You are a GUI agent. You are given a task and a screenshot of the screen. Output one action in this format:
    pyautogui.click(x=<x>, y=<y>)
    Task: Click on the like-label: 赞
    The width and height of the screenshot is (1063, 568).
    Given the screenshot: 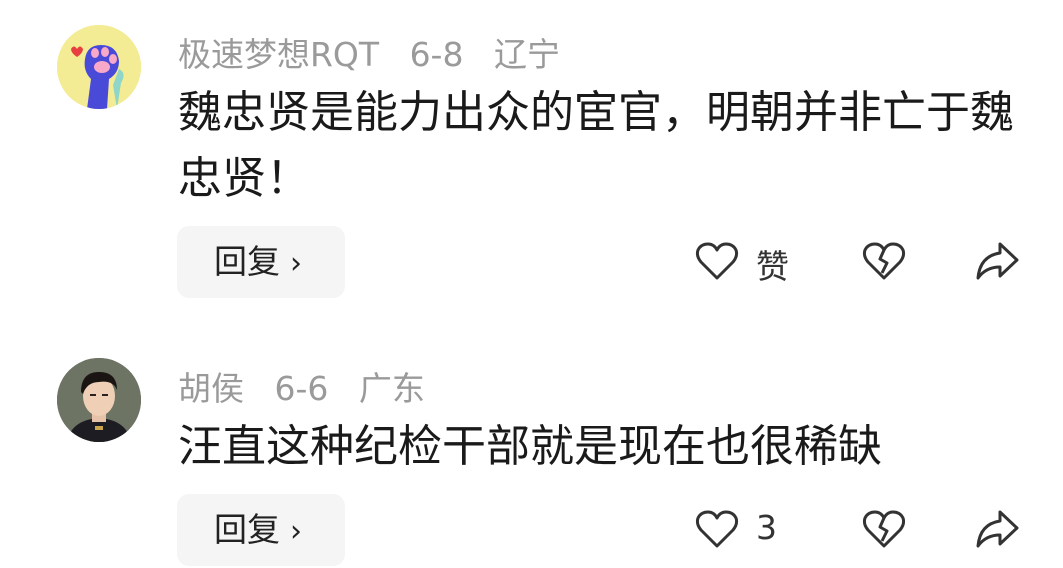 What is the action you would take?
    pyautogui.click(x=772, y=264)
    